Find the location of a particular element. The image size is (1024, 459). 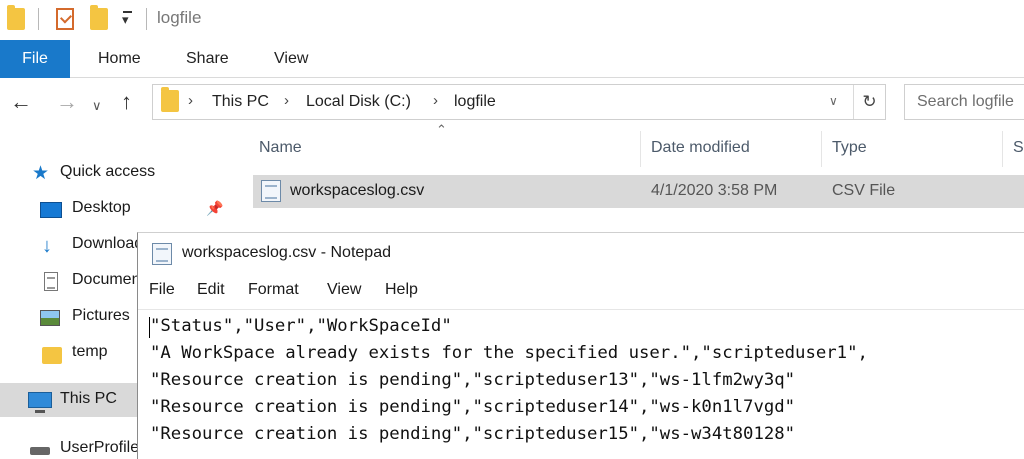

tab-share: Share is located at coordinates (207, 59).